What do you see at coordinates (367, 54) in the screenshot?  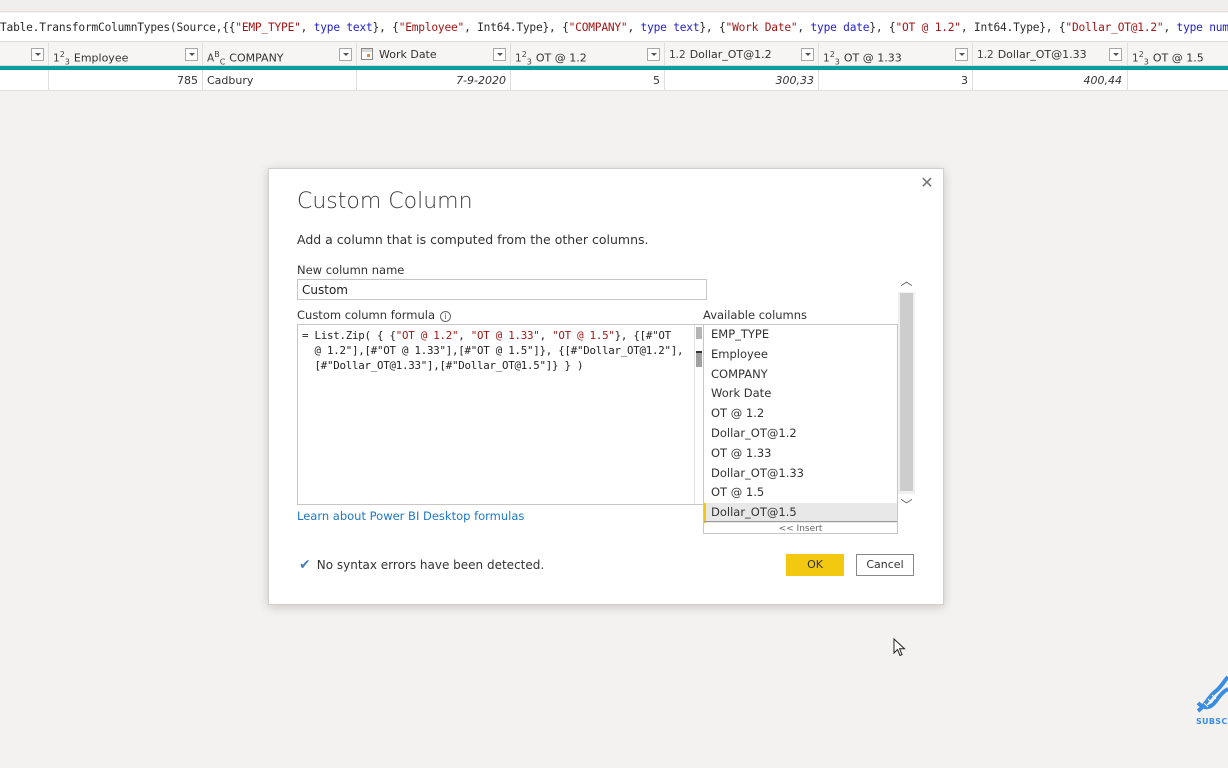 I see `date-type-icon` at bounding box center [367, 54].